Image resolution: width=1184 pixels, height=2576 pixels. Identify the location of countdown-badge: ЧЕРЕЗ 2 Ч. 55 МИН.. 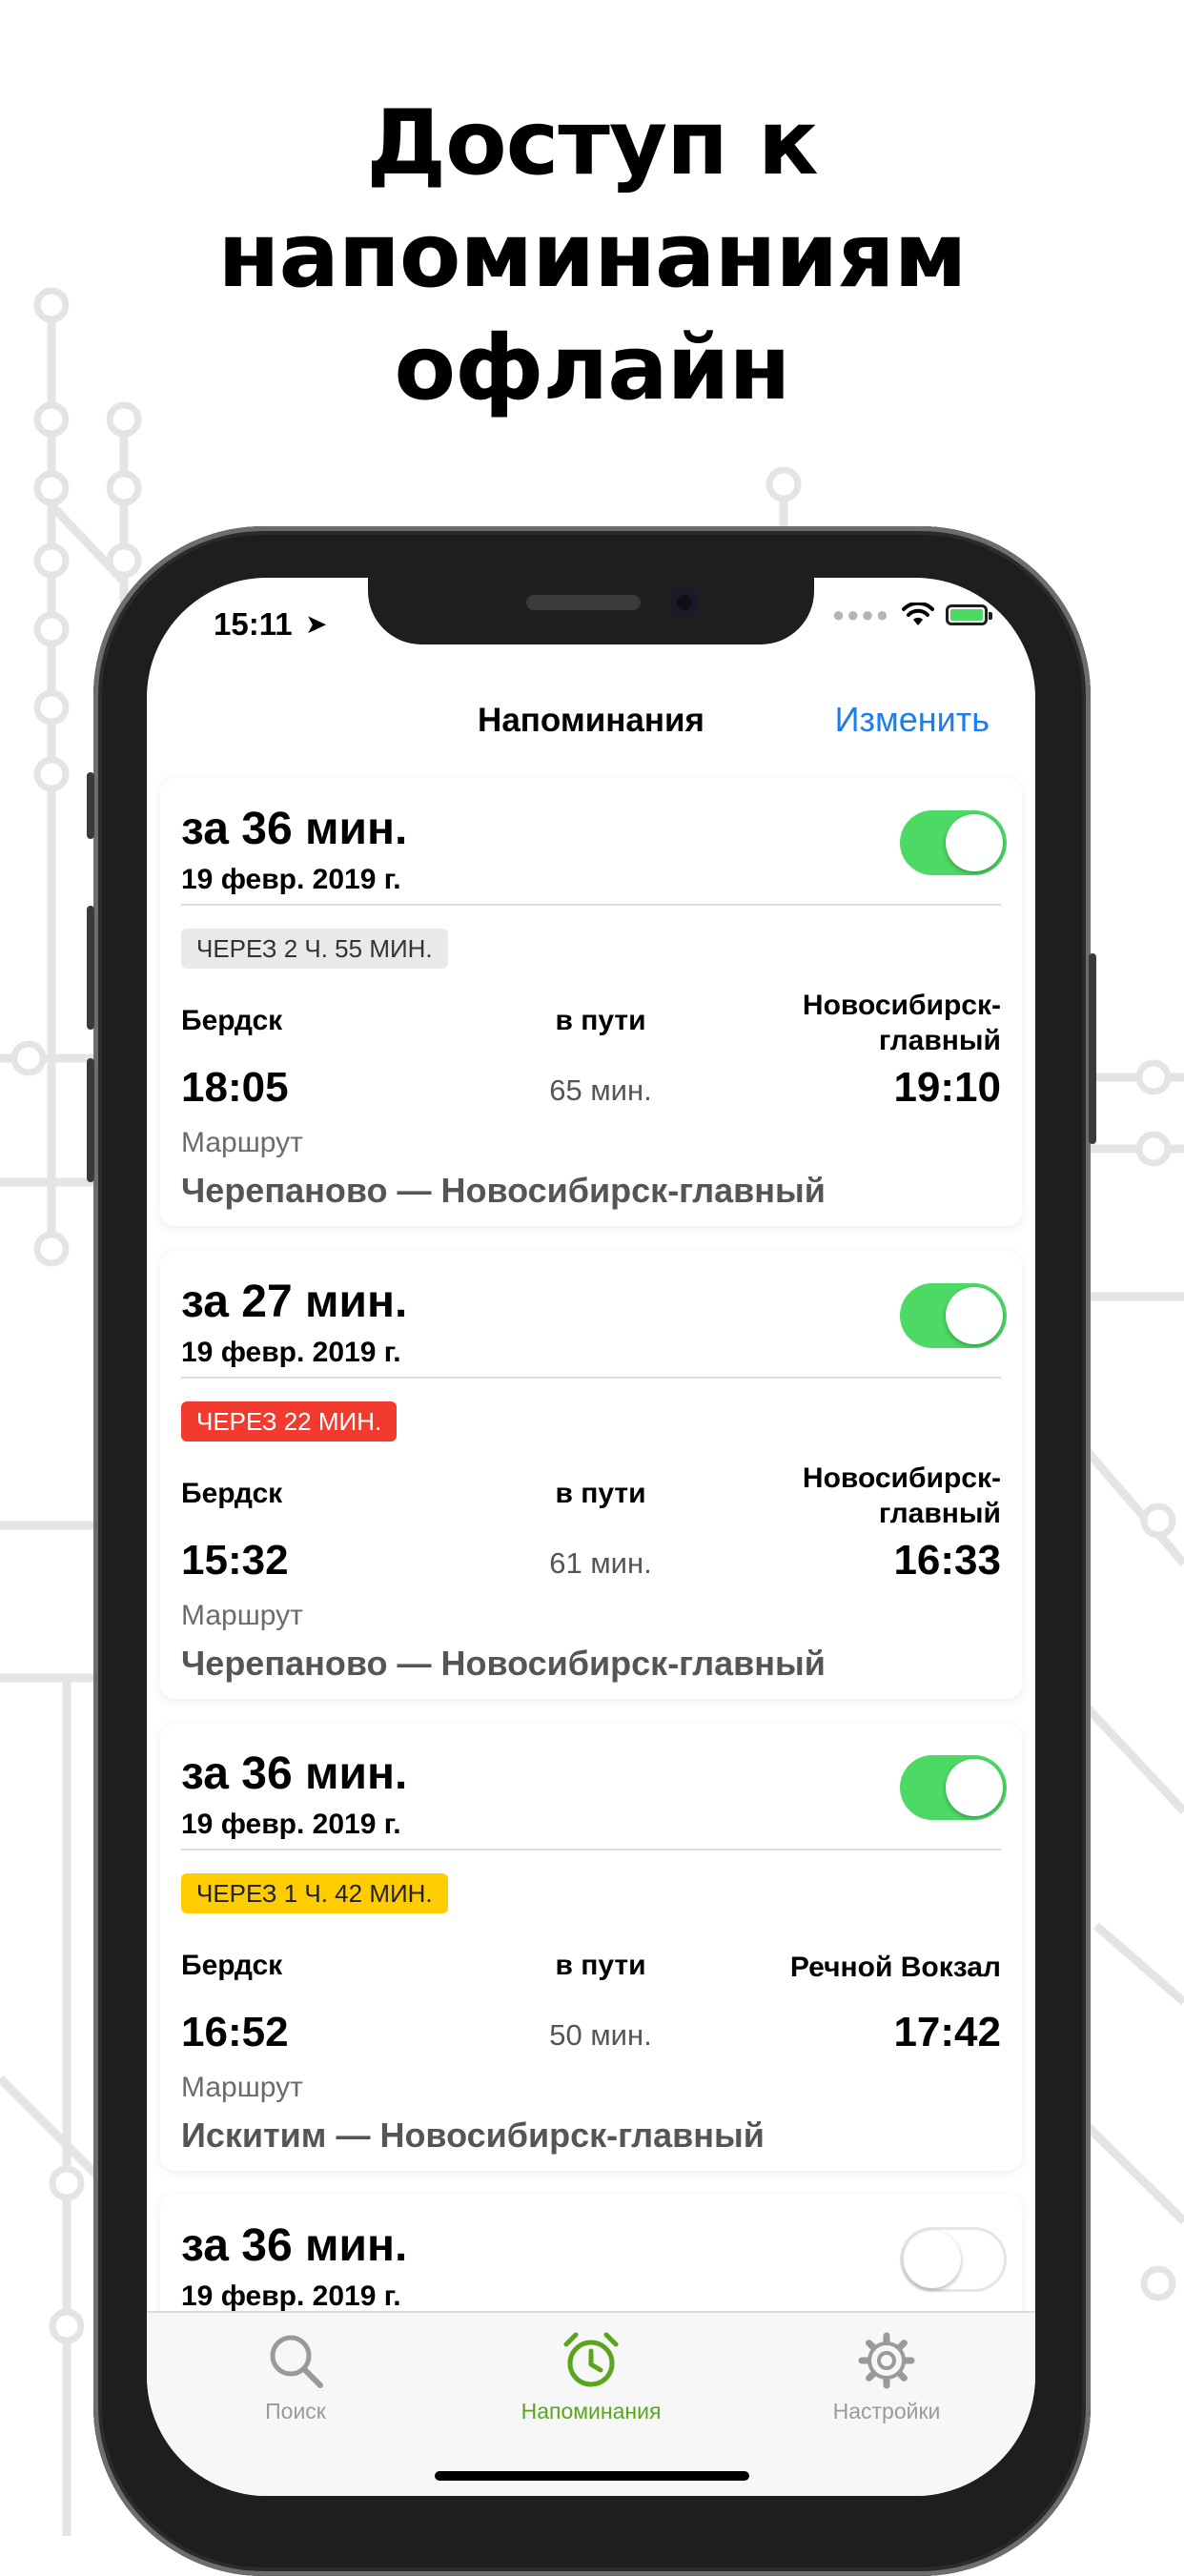
(314, 949).